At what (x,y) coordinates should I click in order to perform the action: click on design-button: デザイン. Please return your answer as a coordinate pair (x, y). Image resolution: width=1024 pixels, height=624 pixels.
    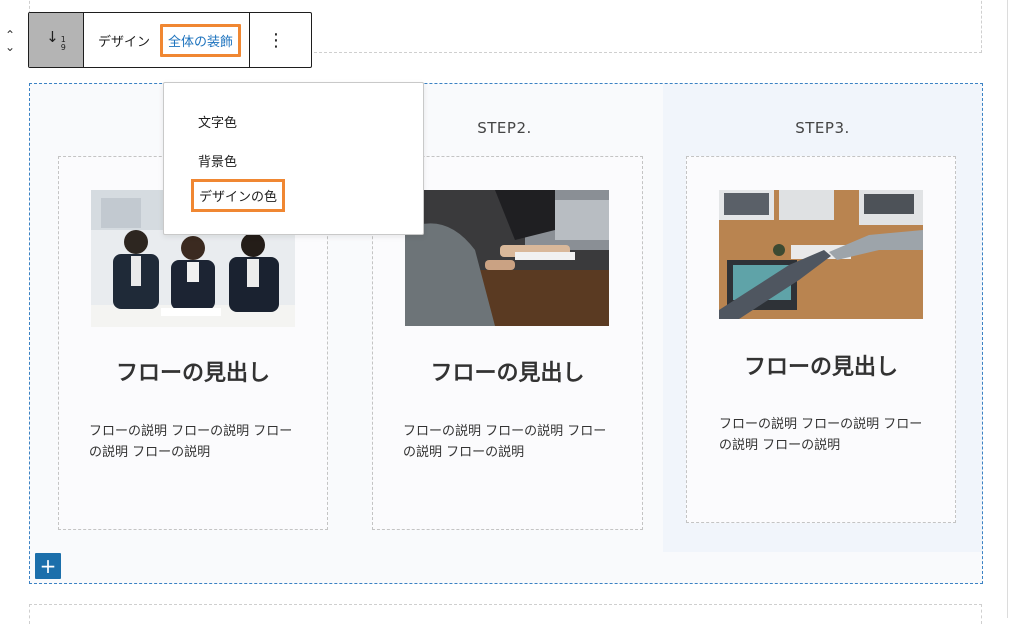
    Looking at the image, I should click on (124, 40).